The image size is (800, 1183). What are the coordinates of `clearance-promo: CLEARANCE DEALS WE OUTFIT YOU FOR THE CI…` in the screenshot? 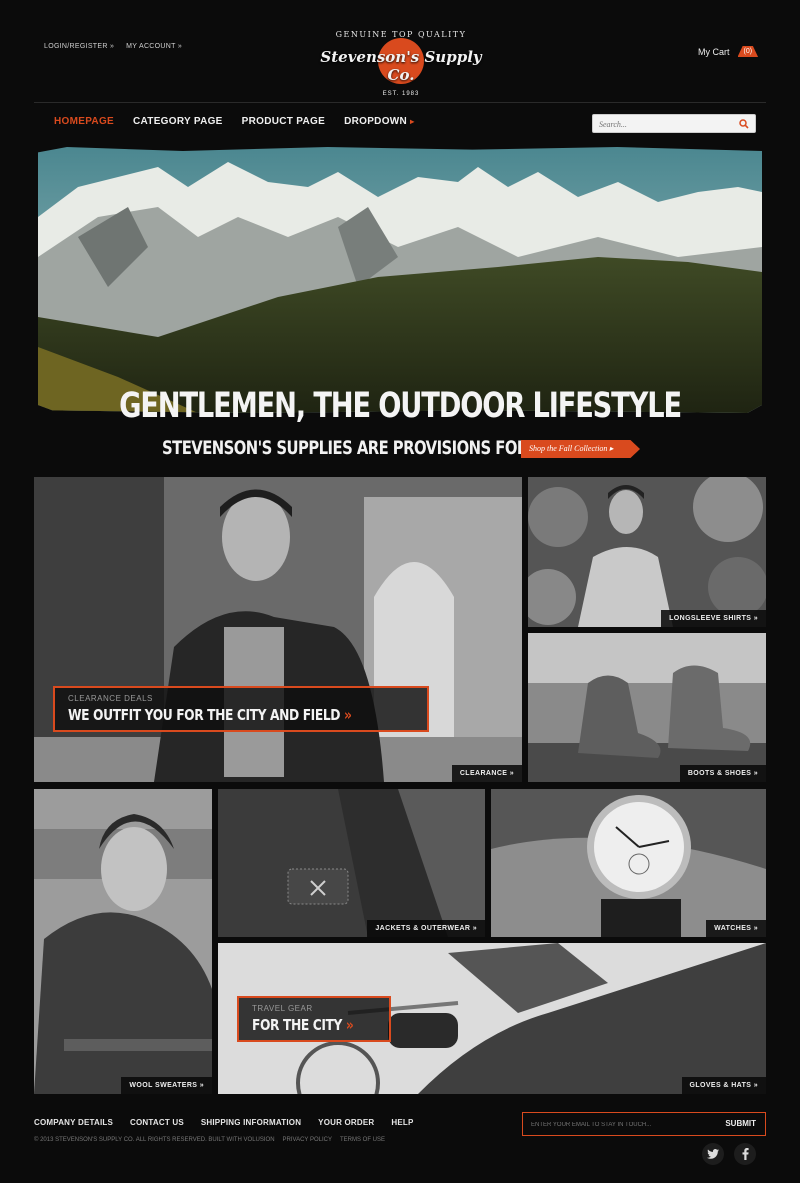 It's located at (241, 709).